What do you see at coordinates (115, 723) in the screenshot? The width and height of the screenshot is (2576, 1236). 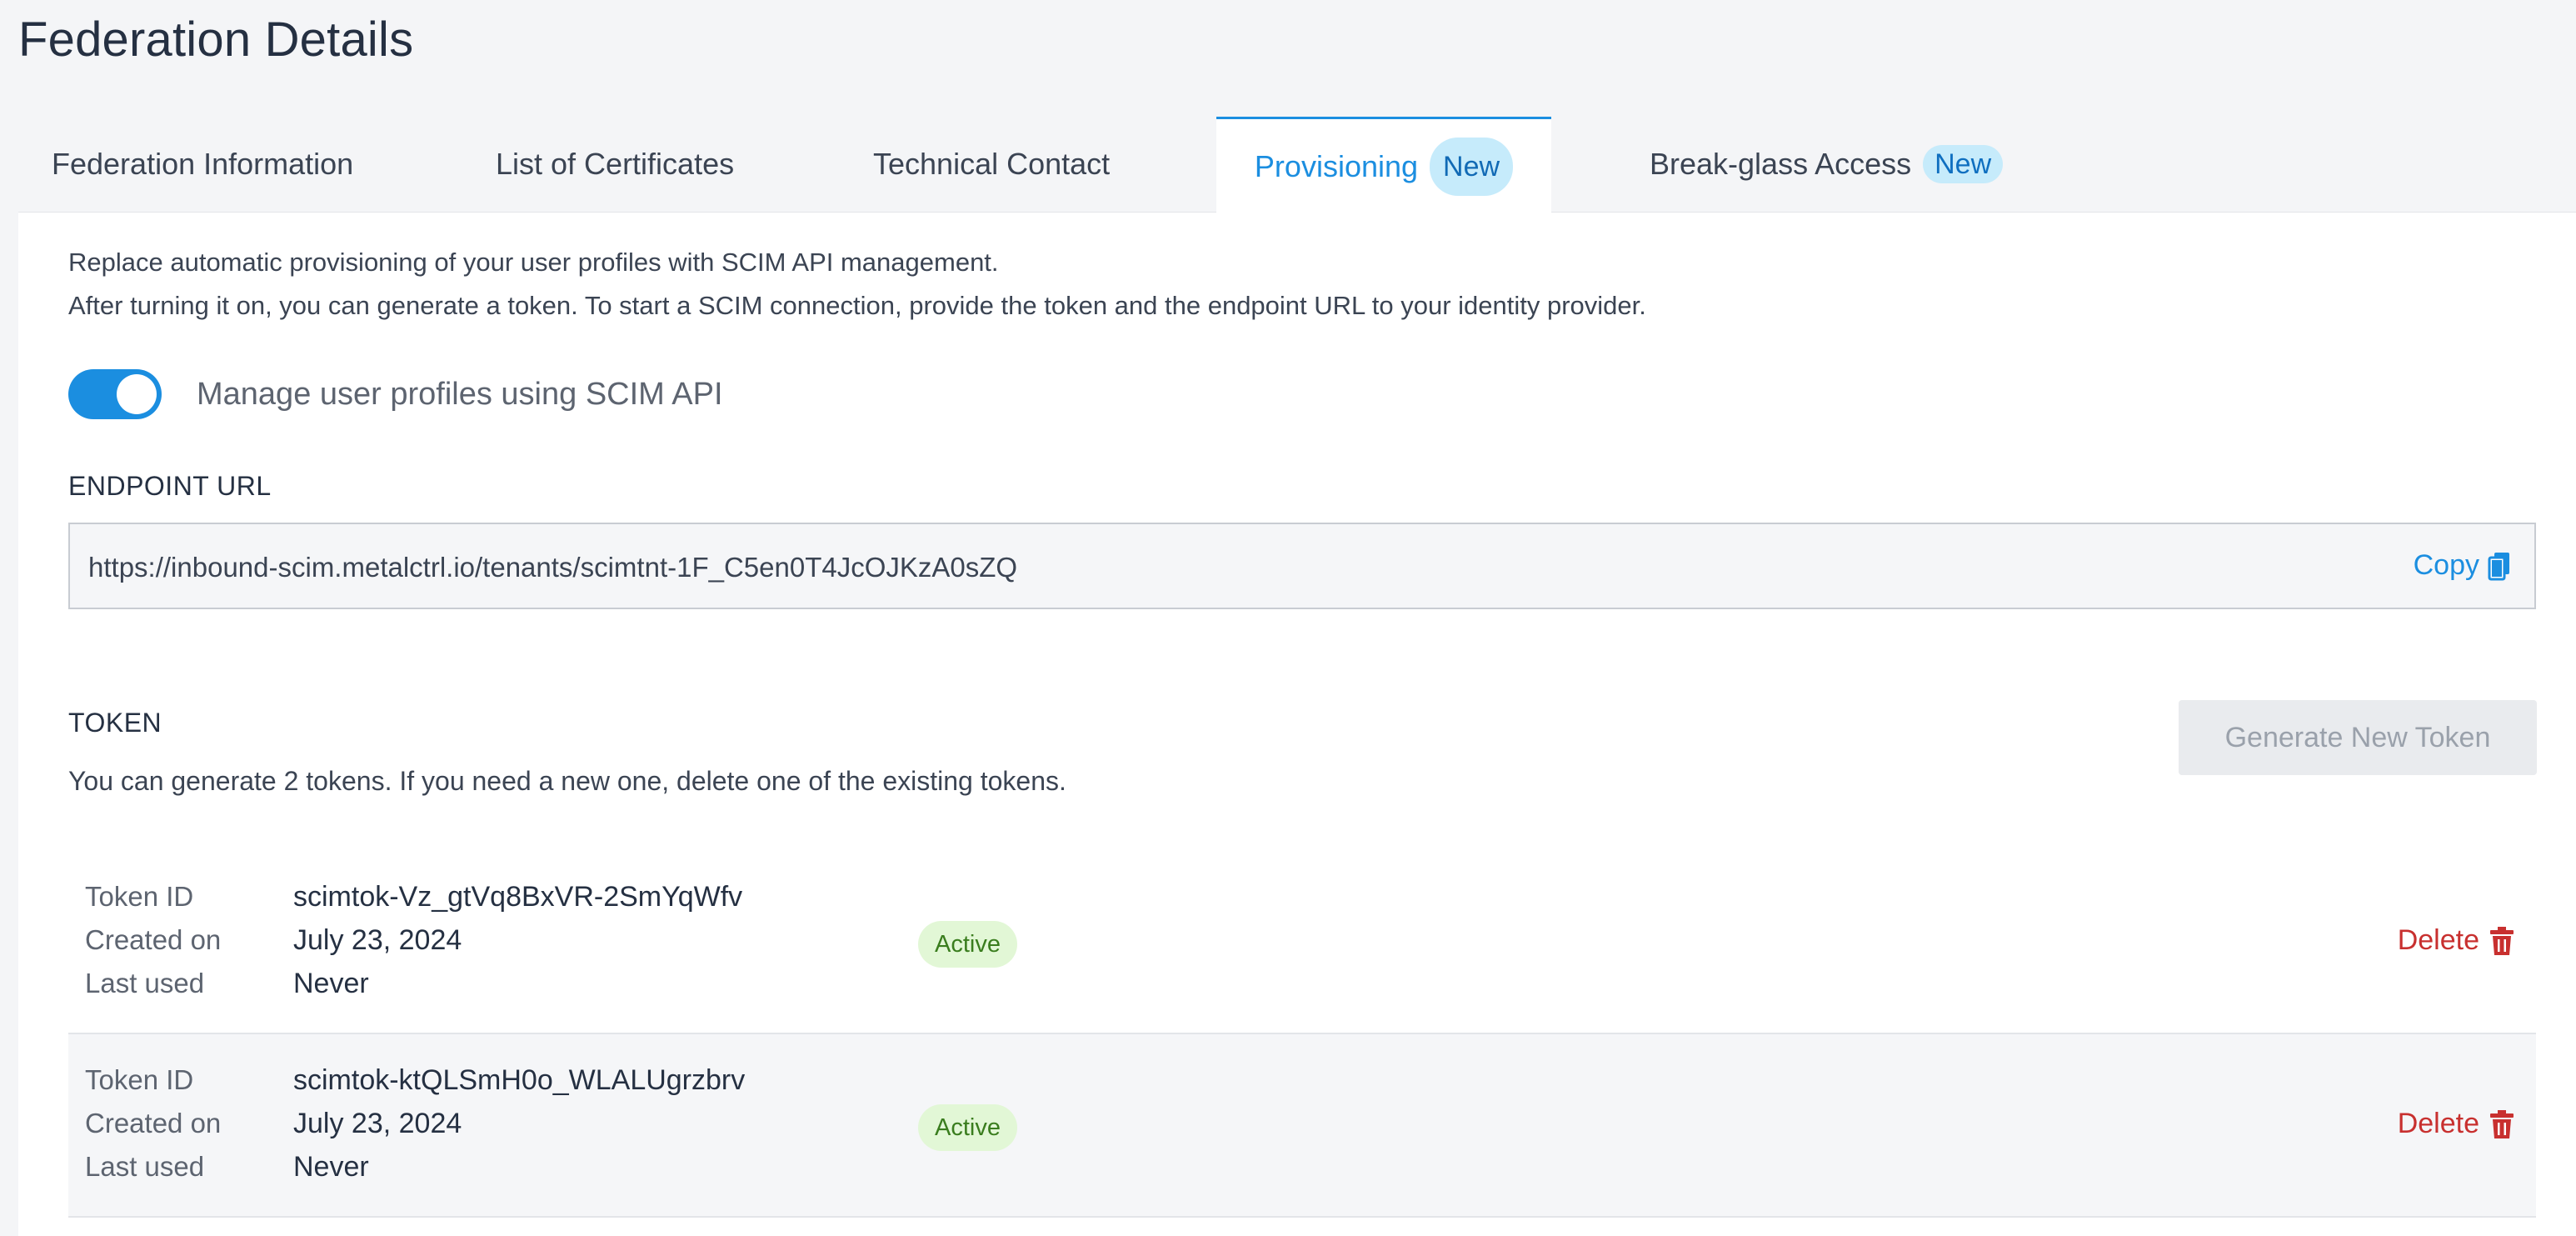 I see `token-heading: TOKEN` at bounding box center [115, 723].